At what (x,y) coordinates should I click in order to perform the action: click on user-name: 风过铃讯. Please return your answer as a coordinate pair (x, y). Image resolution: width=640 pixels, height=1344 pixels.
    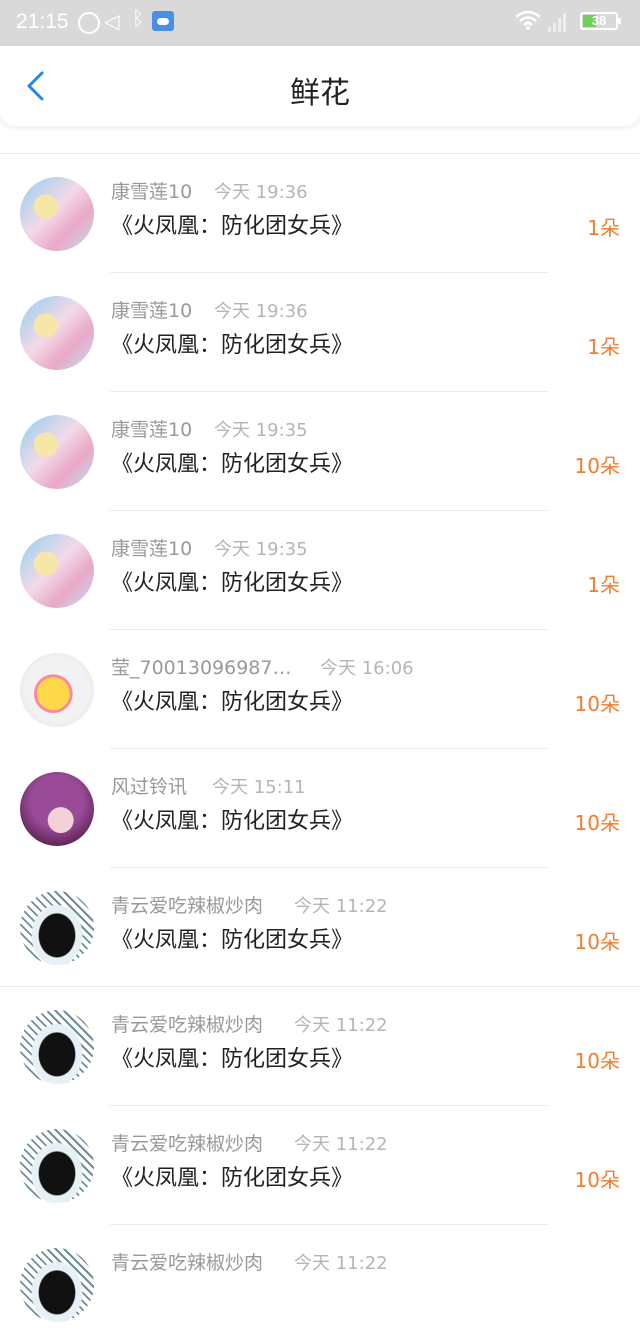
    Looking at the image, I should click on (149, 787).